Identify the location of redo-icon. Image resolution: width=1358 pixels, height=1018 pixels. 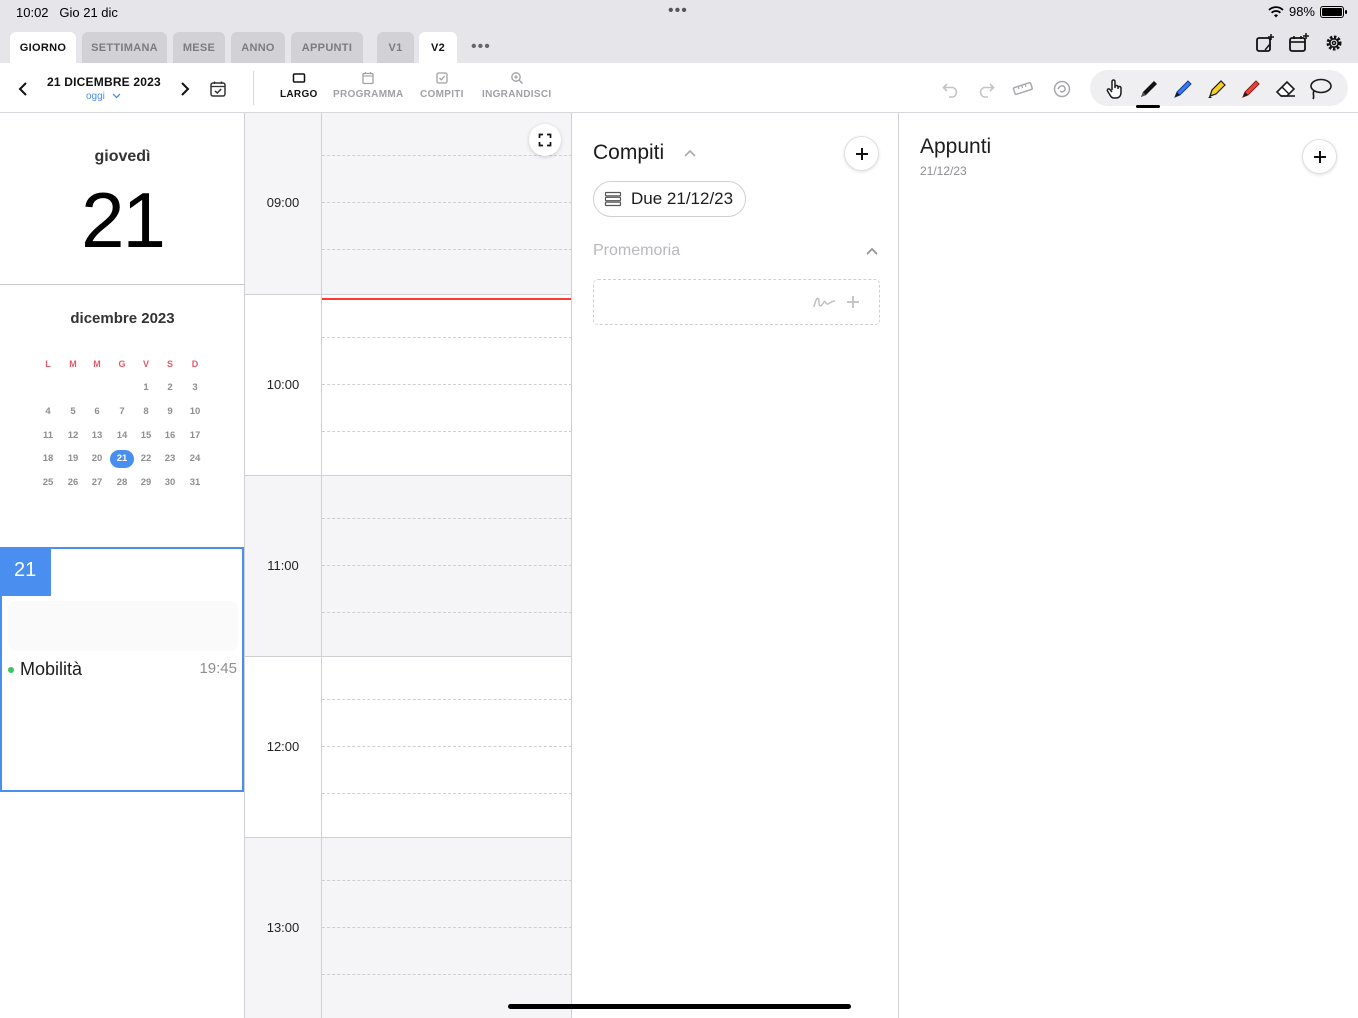
(986, 89).